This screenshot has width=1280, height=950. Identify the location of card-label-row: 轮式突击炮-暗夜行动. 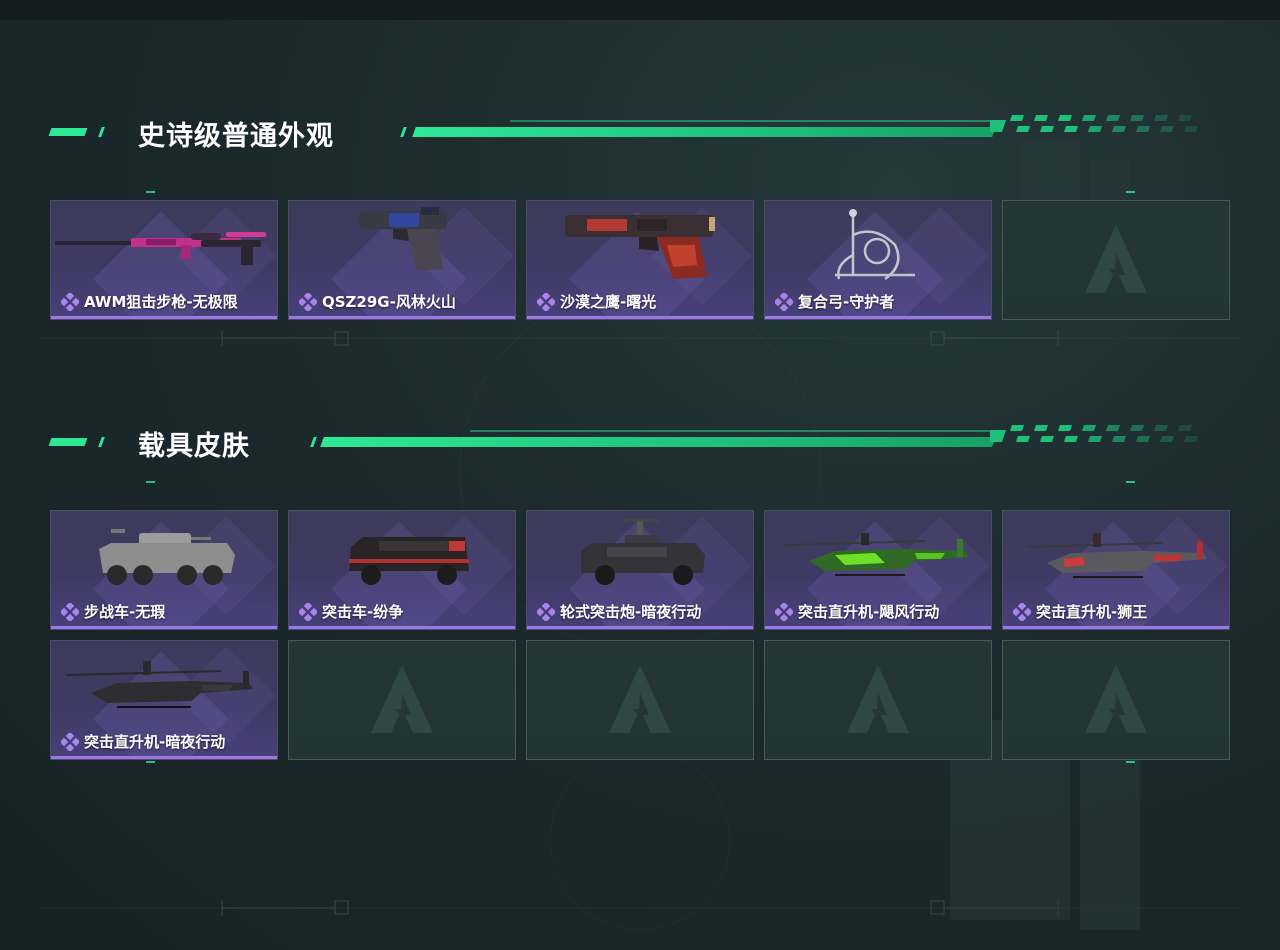
(619, 611).